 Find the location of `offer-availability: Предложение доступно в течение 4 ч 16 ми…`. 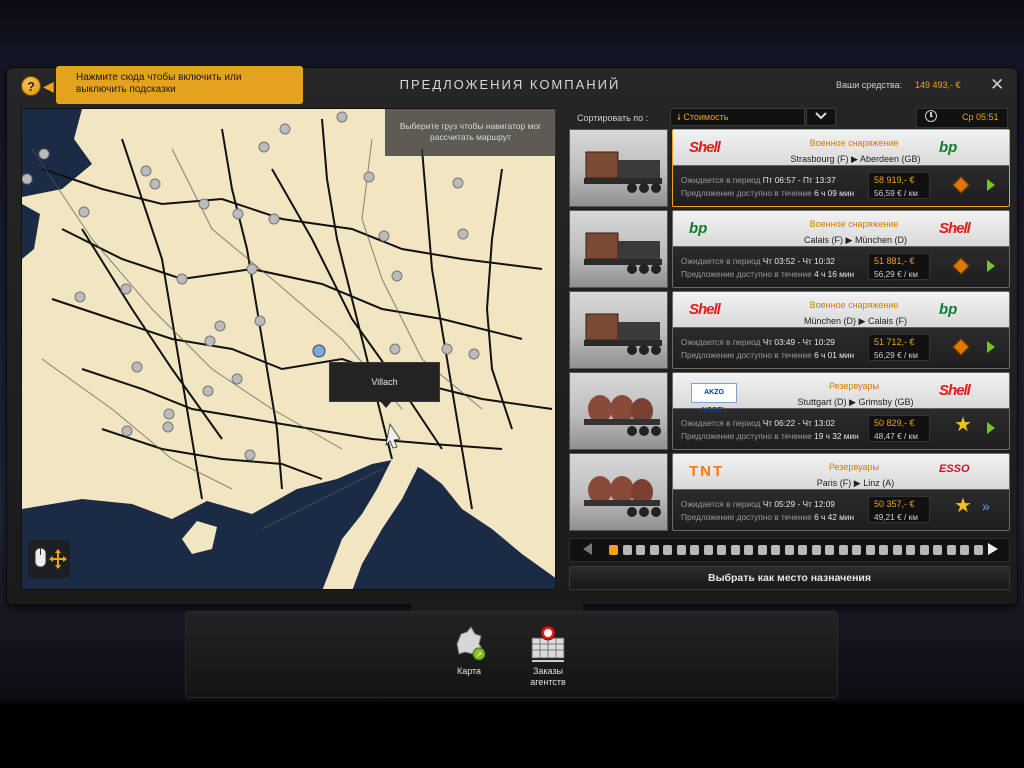

offer-availability: Предложение доступно в течение 4 ч 16 ми… is located at coordinates (767, 274).